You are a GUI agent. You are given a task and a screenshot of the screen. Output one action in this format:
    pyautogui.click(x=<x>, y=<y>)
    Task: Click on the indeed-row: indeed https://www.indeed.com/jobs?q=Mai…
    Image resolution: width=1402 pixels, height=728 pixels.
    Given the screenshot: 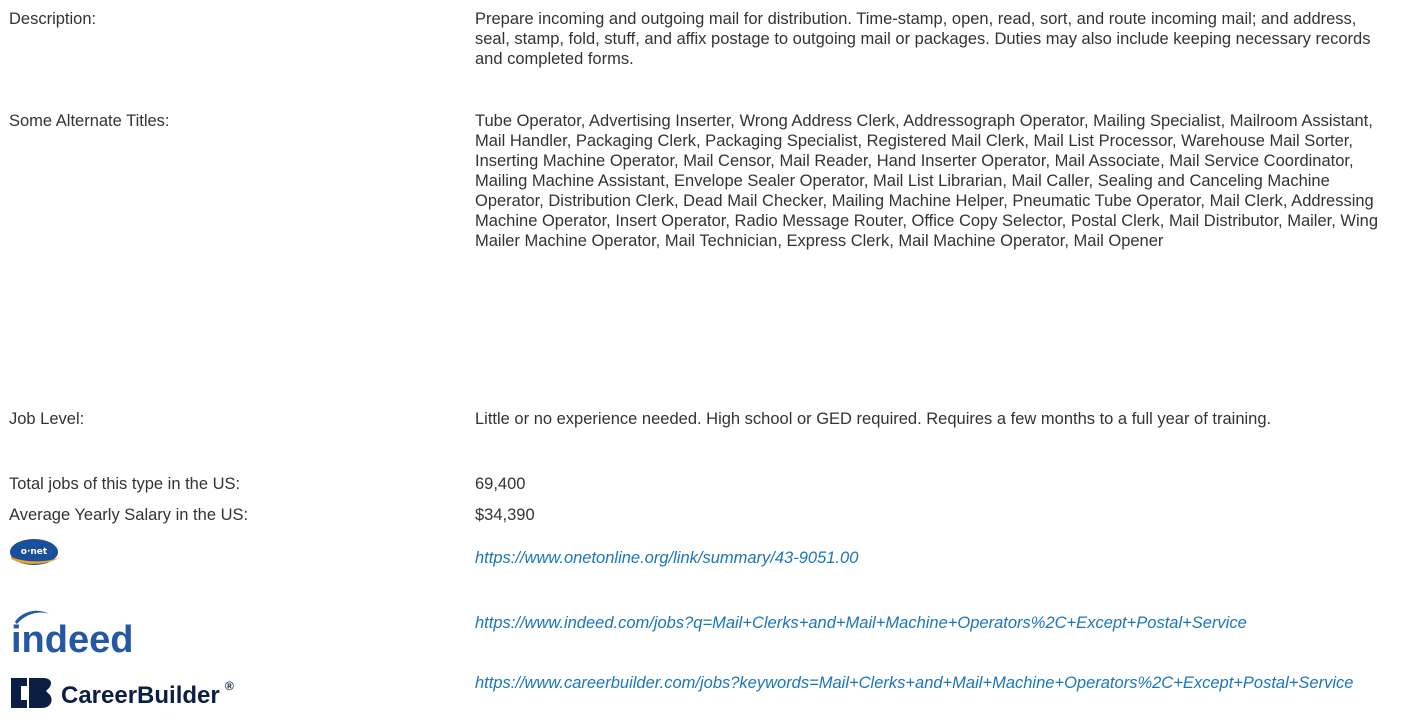 What is the action you would take?
    pyautogui.click(x=701, y=636)
    